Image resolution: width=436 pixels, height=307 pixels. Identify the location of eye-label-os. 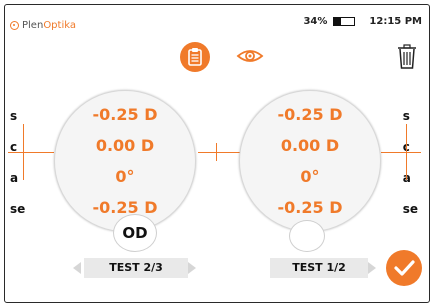
(307, 236).